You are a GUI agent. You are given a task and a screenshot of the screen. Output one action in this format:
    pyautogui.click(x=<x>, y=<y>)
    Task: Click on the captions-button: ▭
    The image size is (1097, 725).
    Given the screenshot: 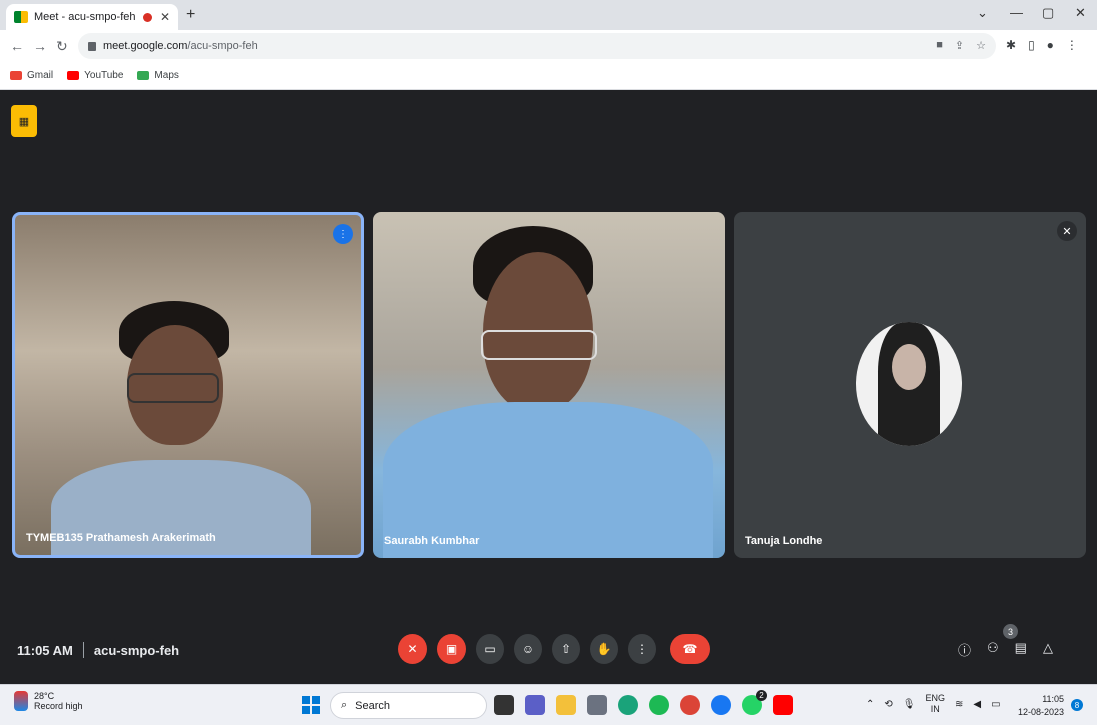 What is the action you would take?
    pyautogui.click(x=490, y=649)
    